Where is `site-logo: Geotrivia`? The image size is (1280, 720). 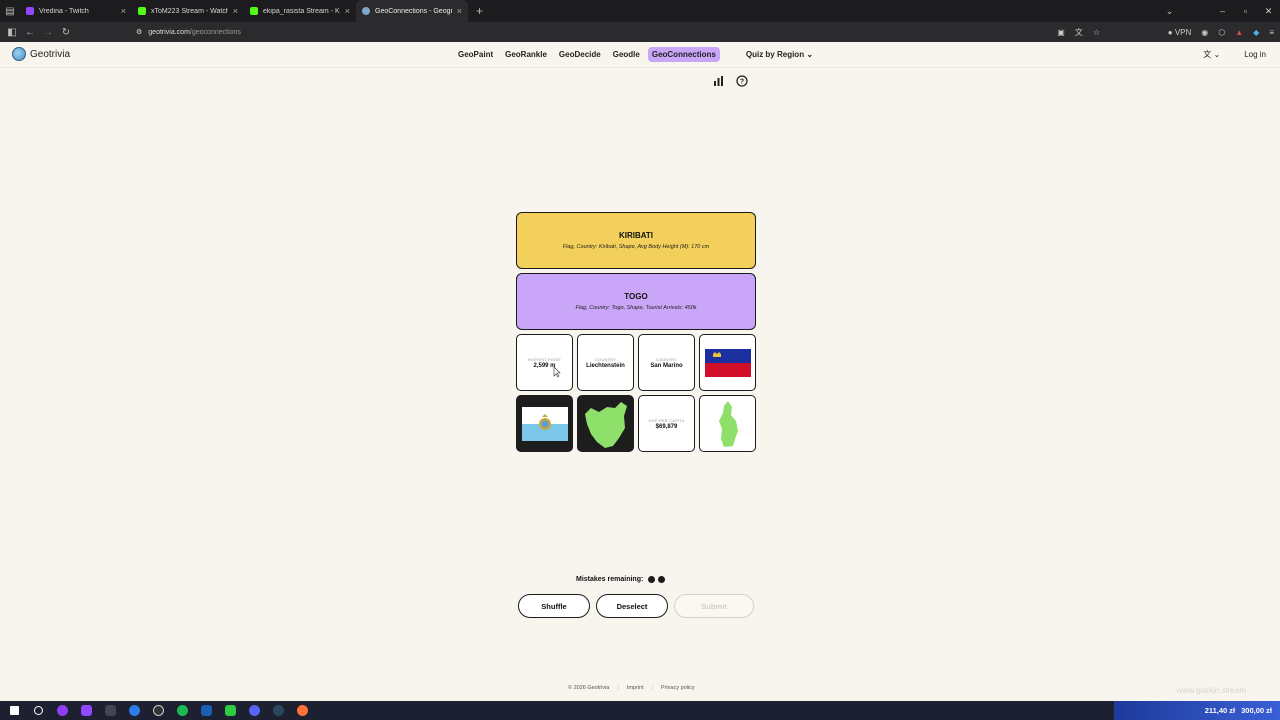 site-logo: Geotrivia is located at coordinates (41, 54).